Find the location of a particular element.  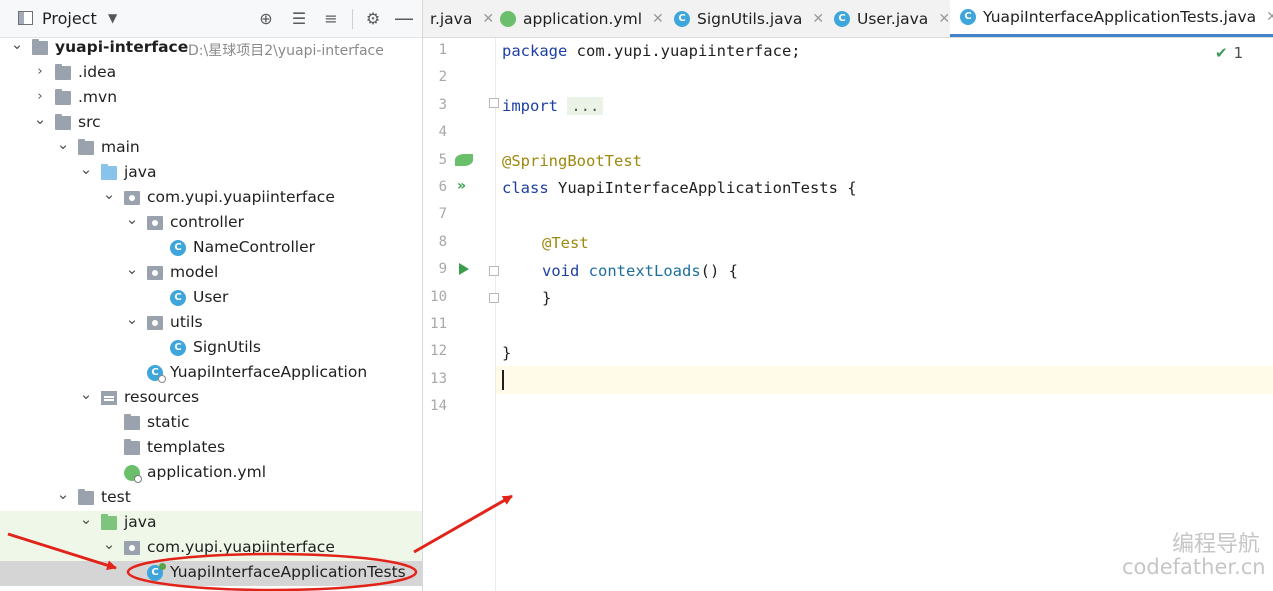

watermark-title: 编程导航 is located at coordinates (1216, 544).